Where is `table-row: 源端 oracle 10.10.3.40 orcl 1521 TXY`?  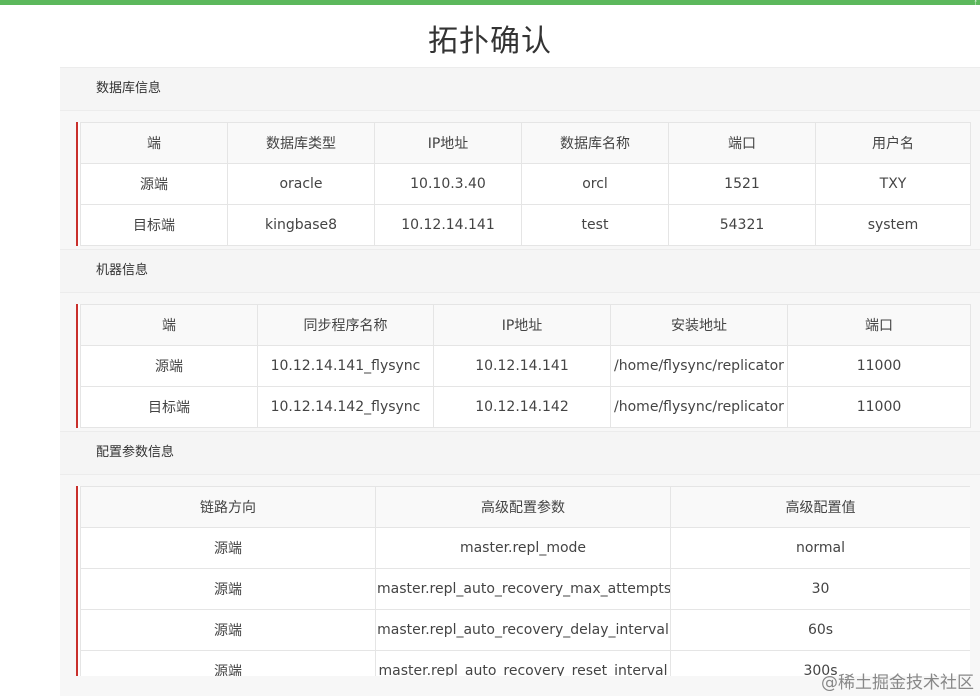 table-row: 源端 oracle 10.10.3.40 orcl 1521 TXY is located at coordinates (525, 184).